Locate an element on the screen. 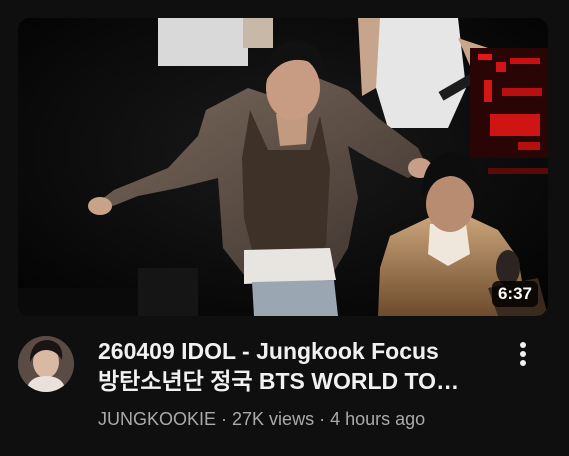 The width and height of the screenshot is (569, 456). avatar-image is located at coordinates (46, 364).